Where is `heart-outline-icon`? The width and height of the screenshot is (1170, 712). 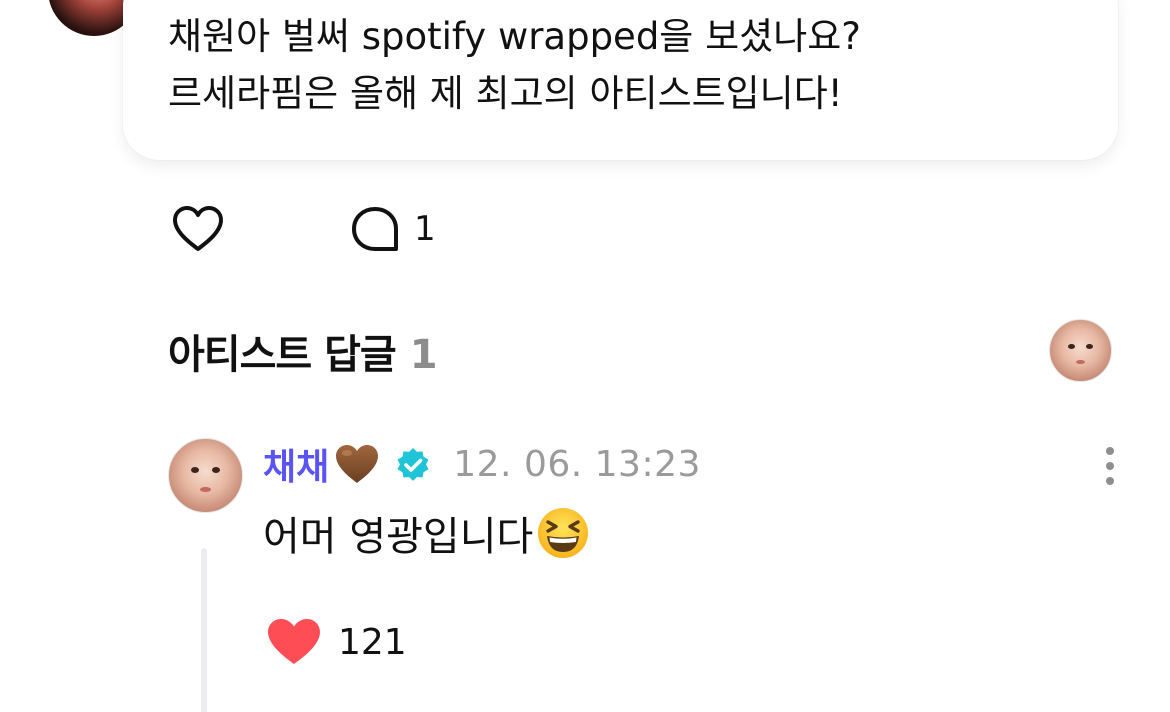
heart-outline-icon is located at coordinates (198, 228).